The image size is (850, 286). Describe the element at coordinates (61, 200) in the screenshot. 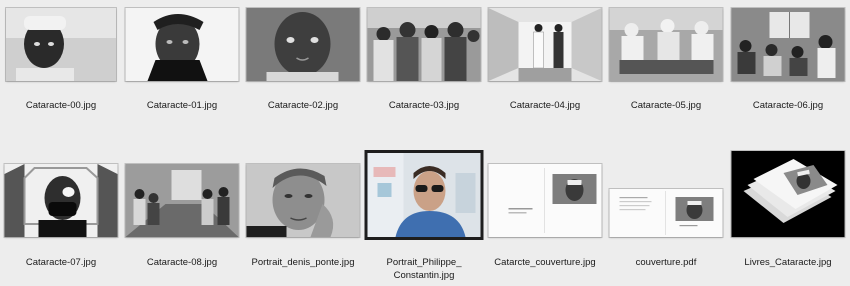

I see `bw-photo-man-eye-patch-icon` at that location.